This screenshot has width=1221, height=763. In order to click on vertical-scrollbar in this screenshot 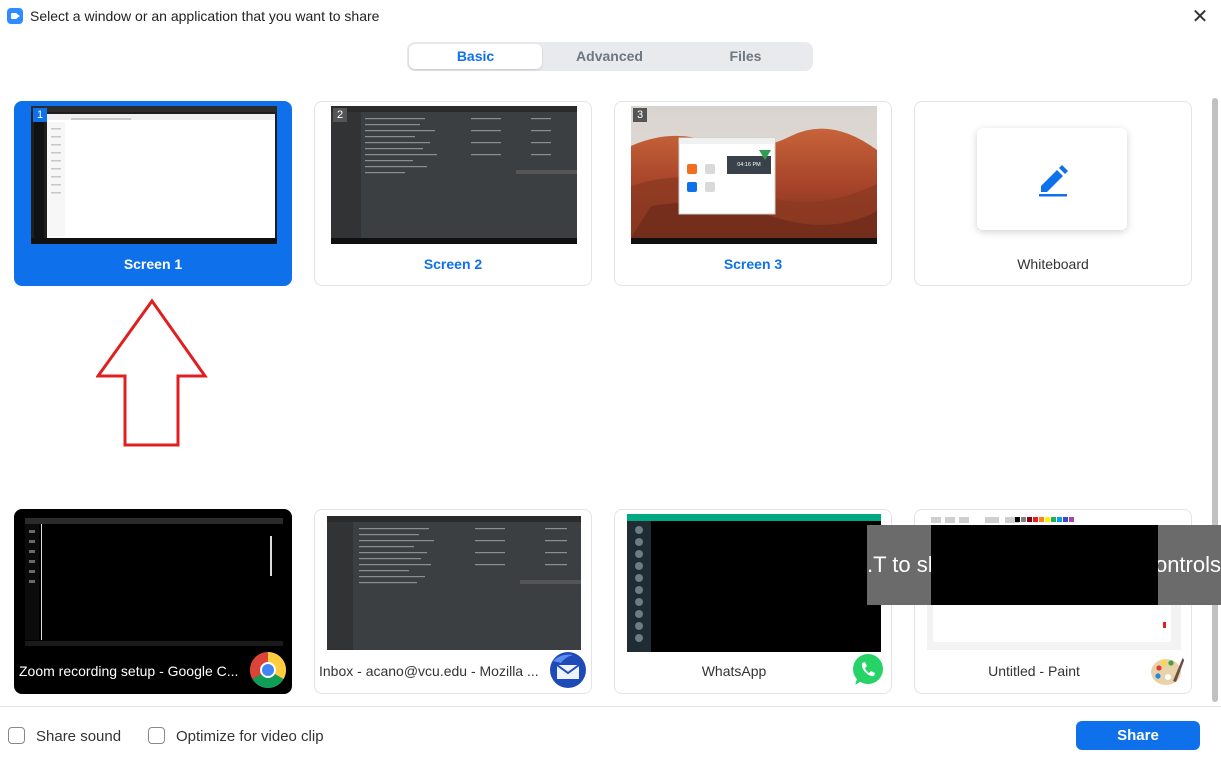, I will do `click(1215, 400)`.